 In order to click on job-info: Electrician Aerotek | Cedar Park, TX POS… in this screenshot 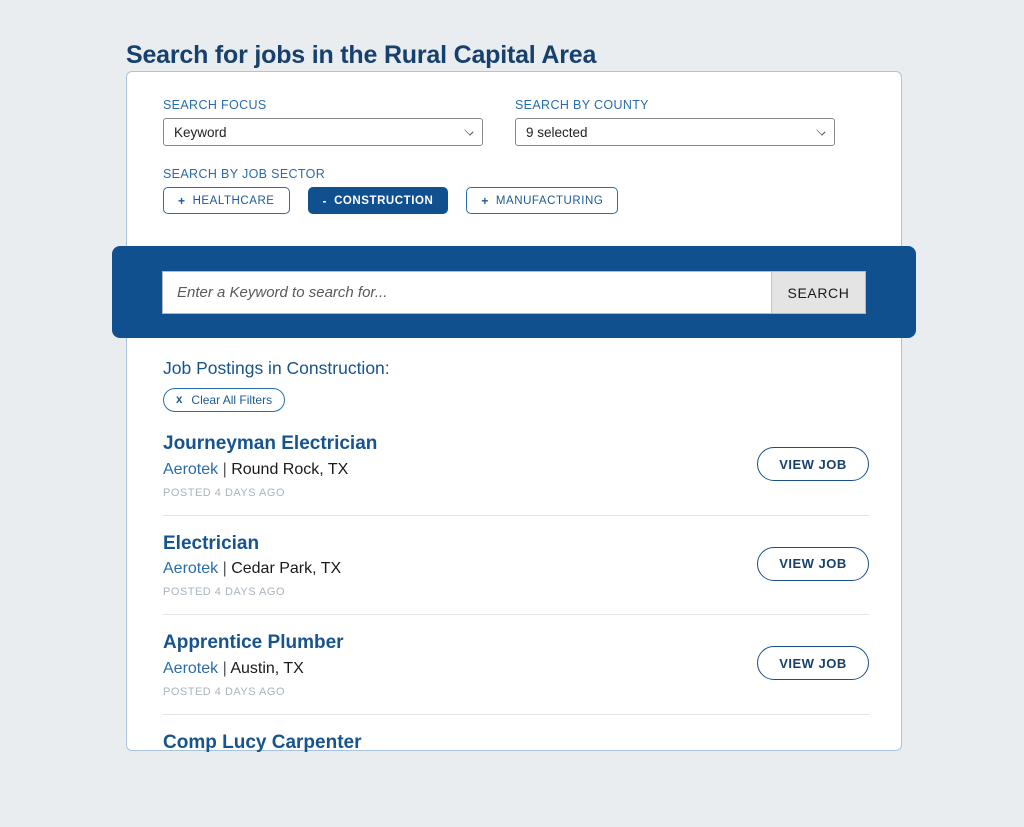, I will do `click(252, 566)`.